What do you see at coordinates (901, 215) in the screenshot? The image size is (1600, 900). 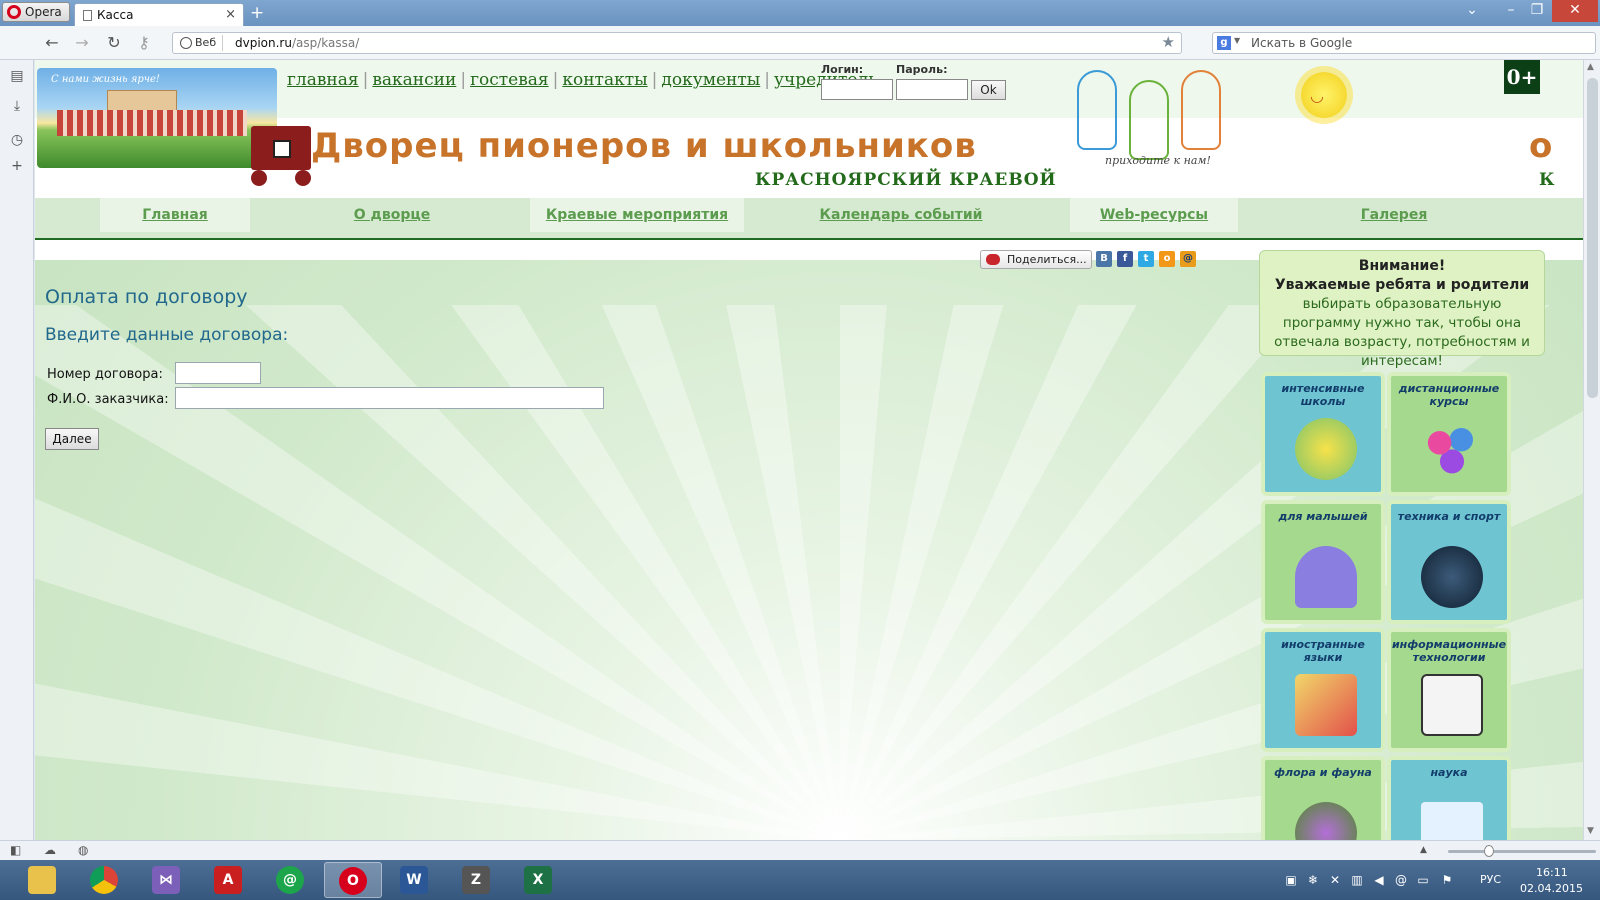 I see `nav-item-calendar: Календарь событий` at bounding box center [901, 215].